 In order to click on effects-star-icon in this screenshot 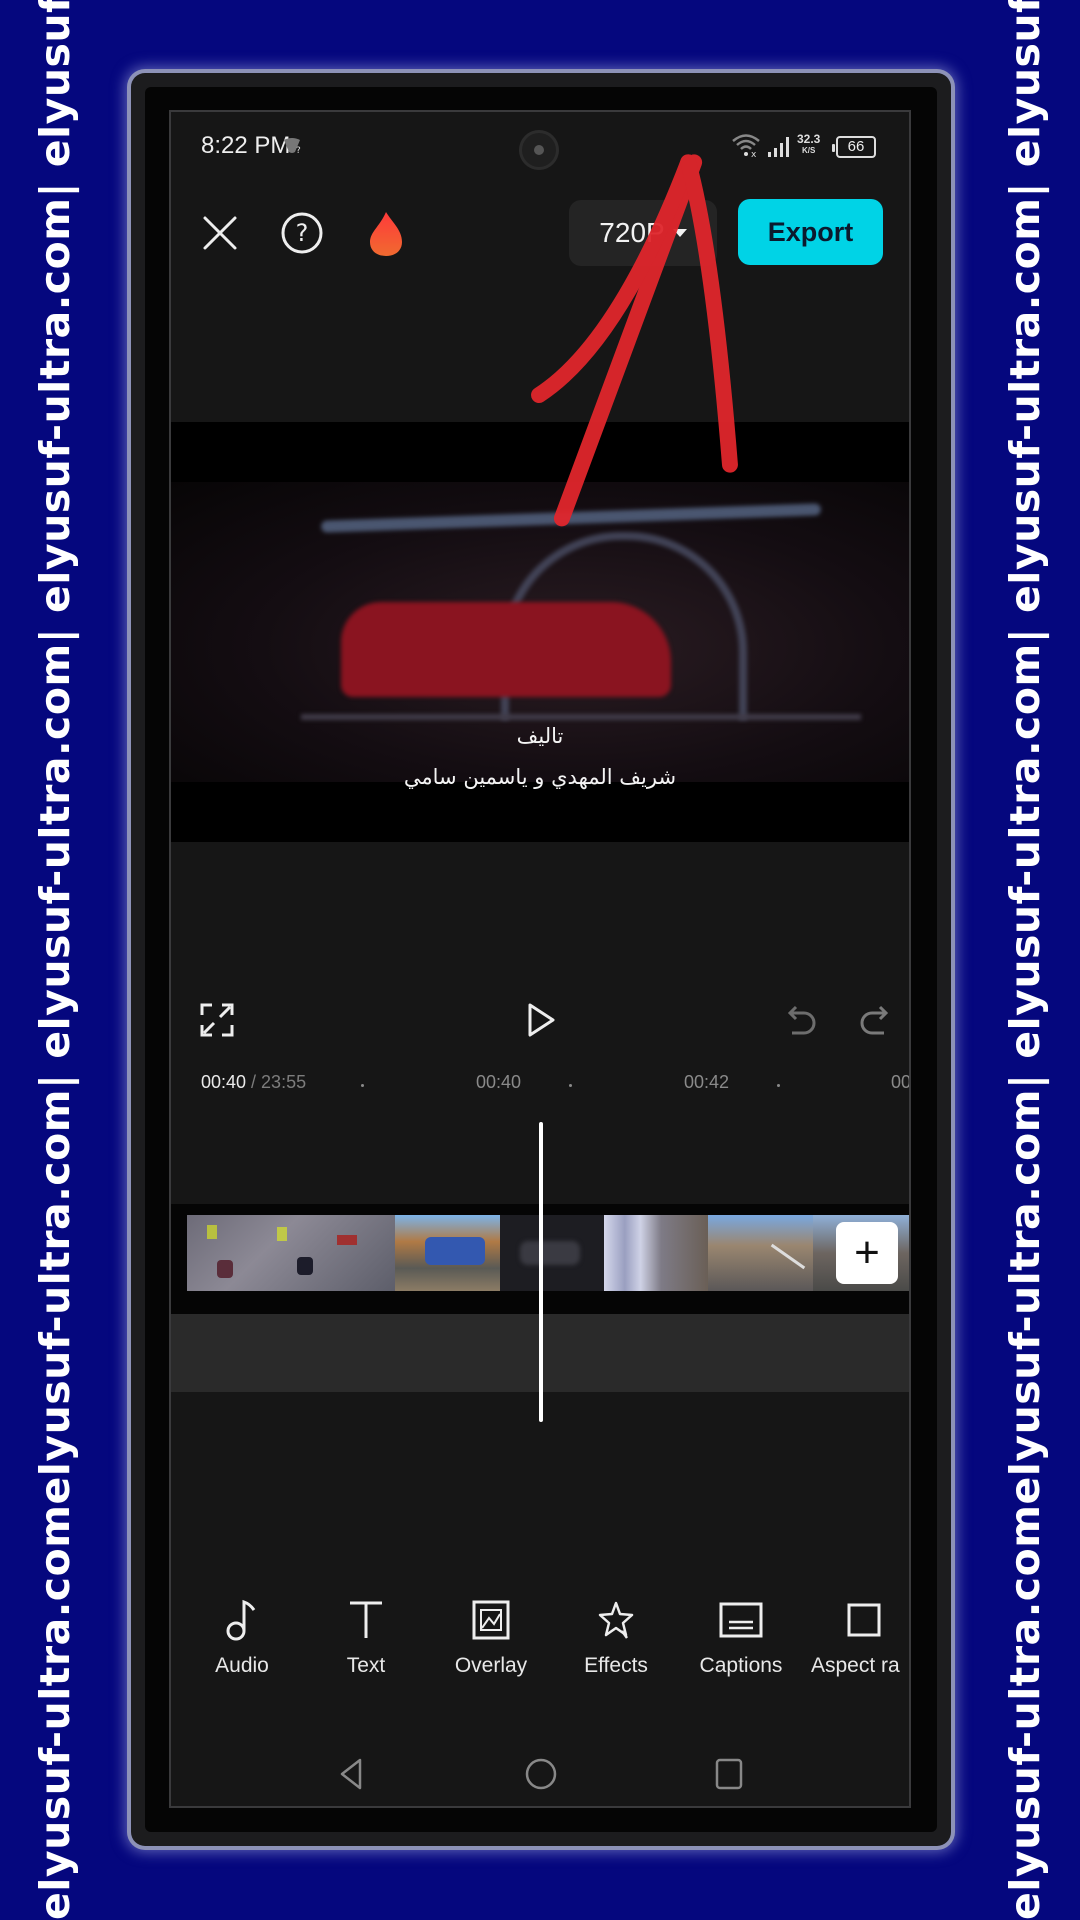, I will do `click(616, 1620)`.